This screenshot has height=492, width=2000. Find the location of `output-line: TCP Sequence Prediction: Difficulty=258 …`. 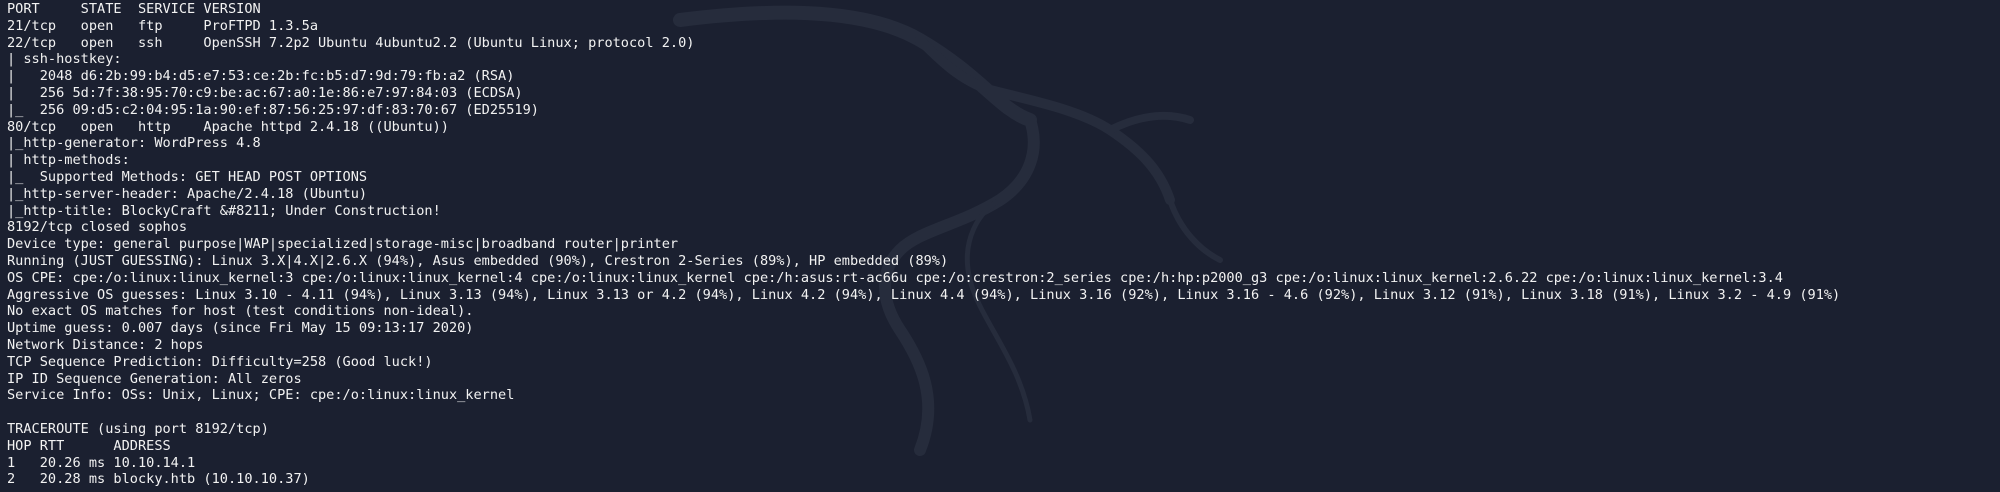

output-line: TCP Sequence Prediction: Difficulty=258 … is located at coordinates (220, 361).